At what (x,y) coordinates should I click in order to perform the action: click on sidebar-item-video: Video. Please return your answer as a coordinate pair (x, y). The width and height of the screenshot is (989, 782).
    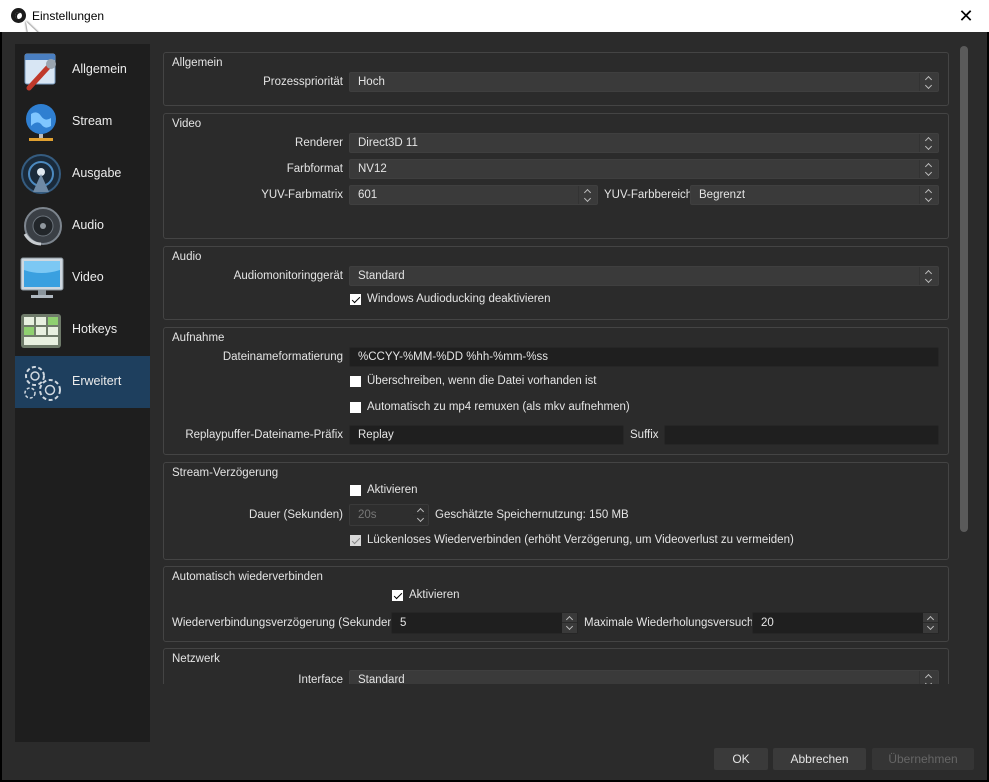
    Looking at the image, I should click on (82, 278).